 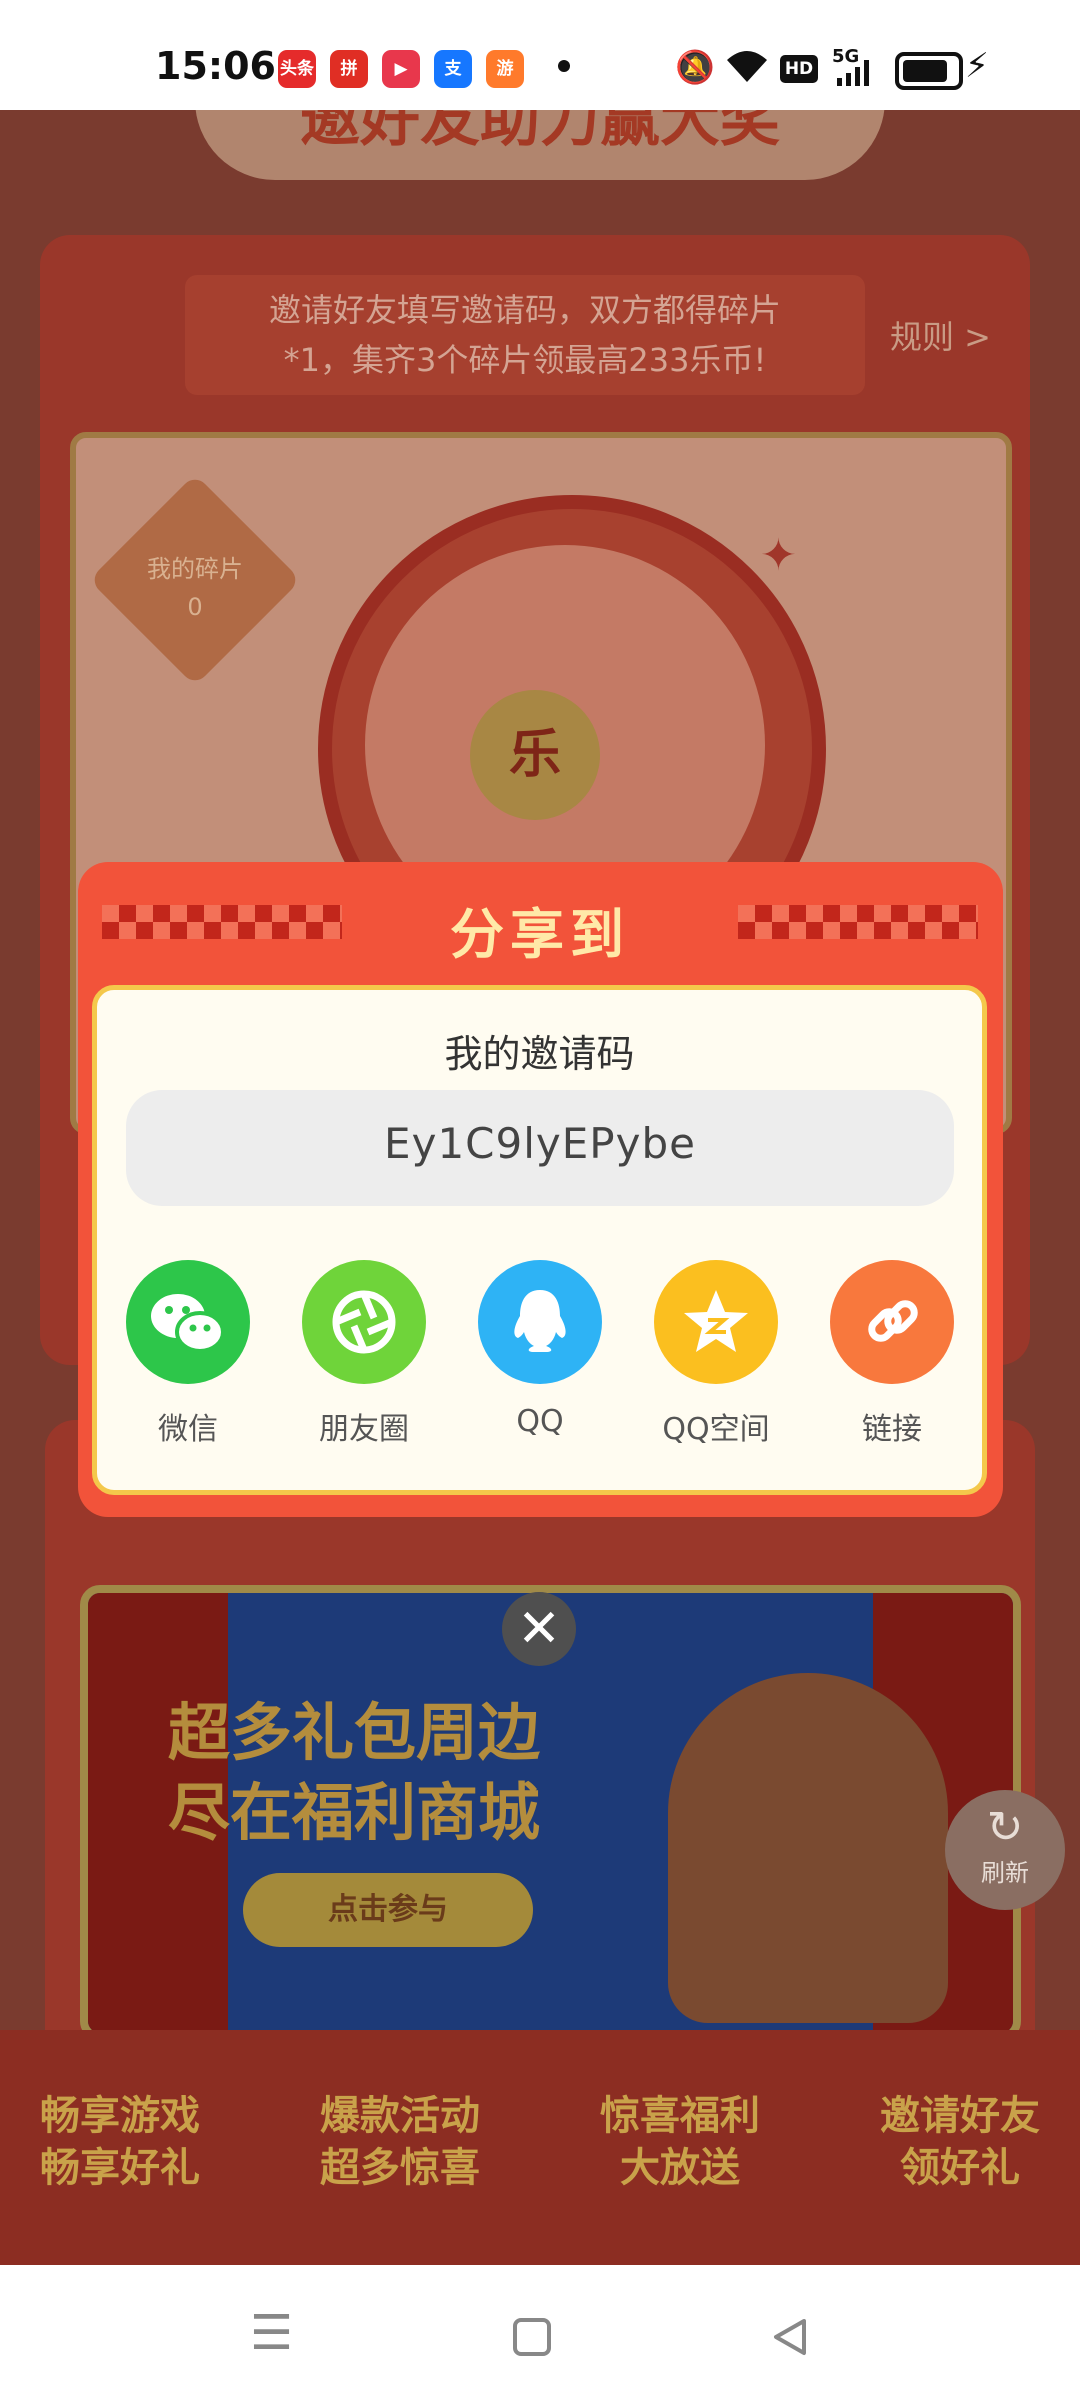 I want to click on qq-icon, so click(x=540, y=1321).